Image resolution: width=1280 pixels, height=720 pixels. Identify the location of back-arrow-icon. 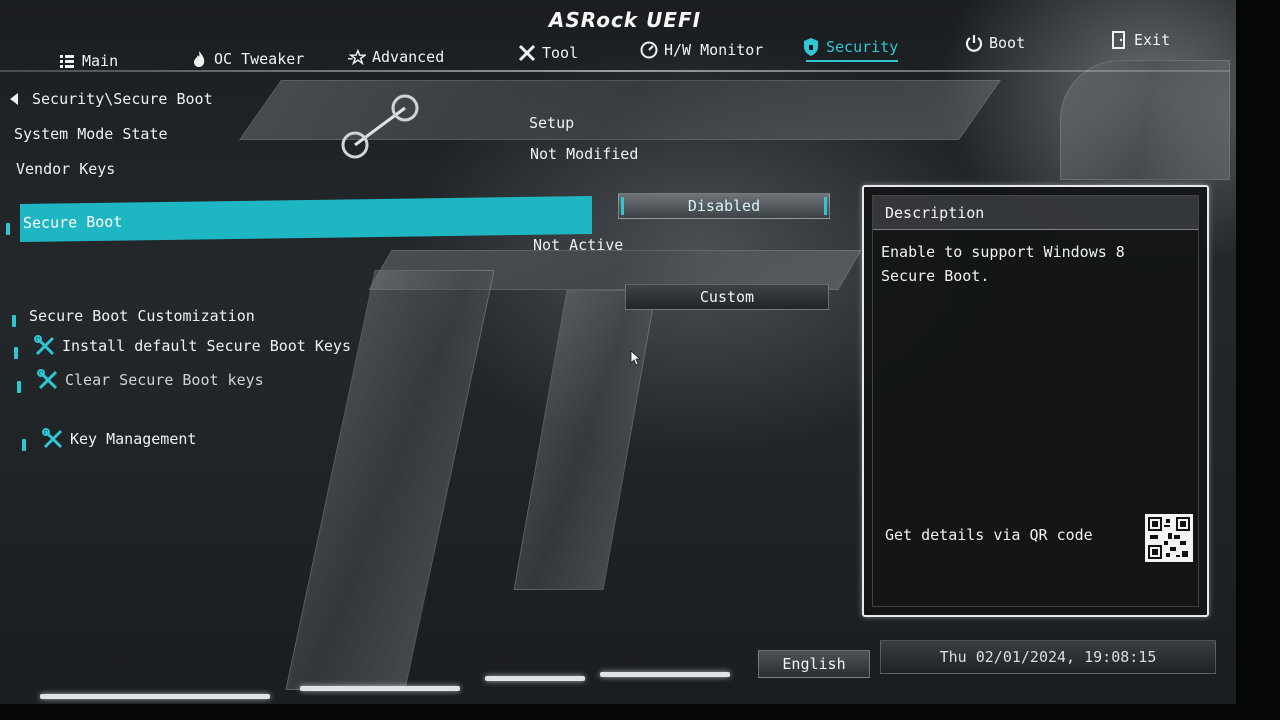
(14, 99).